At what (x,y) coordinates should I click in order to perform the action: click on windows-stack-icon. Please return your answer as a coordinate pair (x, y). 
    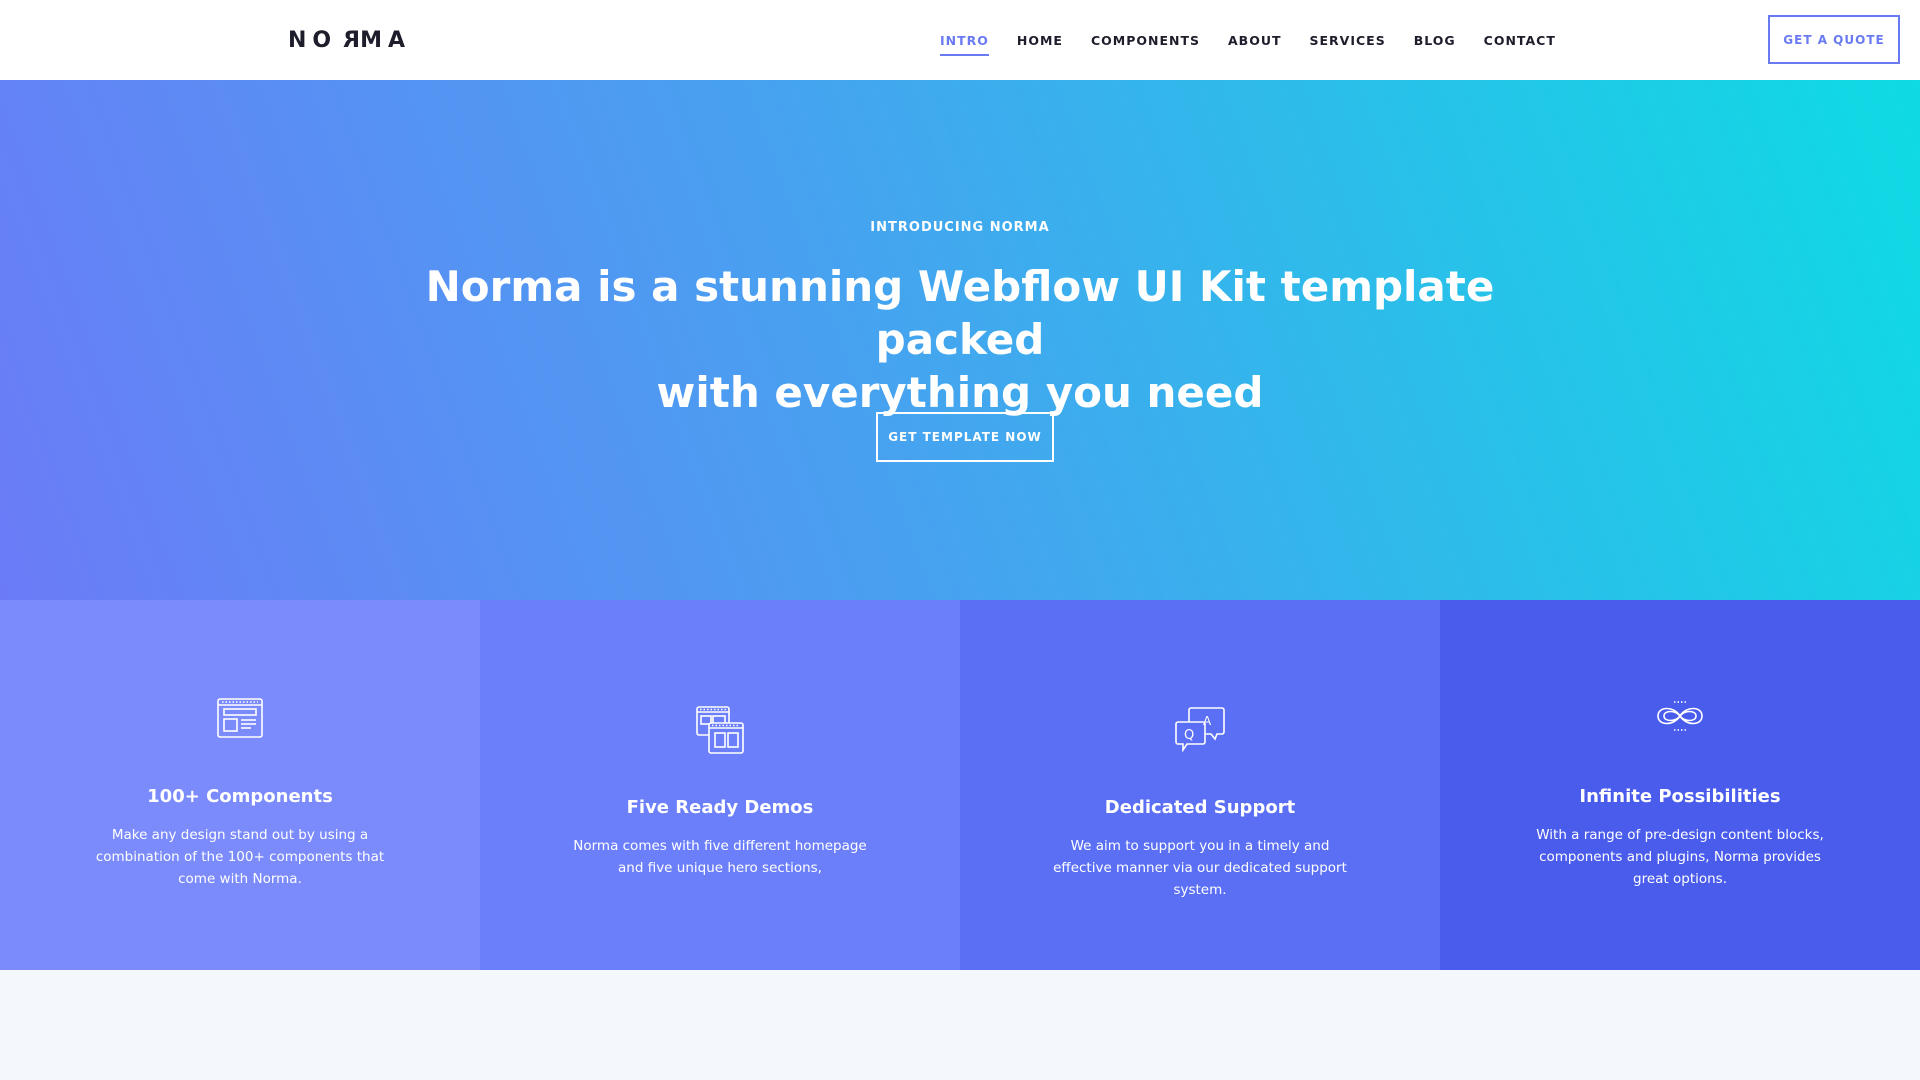
    Looking at the image, I should click on (720, 730).